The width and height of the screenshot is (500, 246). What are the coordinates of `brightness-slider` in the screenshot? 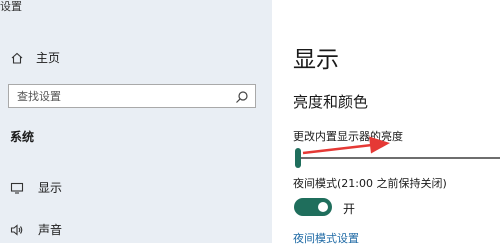 It's located at (396, 158).